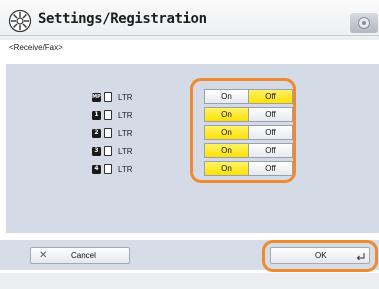 The image size is (379, 289). I want to click on page-title: Settings/Registration, so click(122, 19).